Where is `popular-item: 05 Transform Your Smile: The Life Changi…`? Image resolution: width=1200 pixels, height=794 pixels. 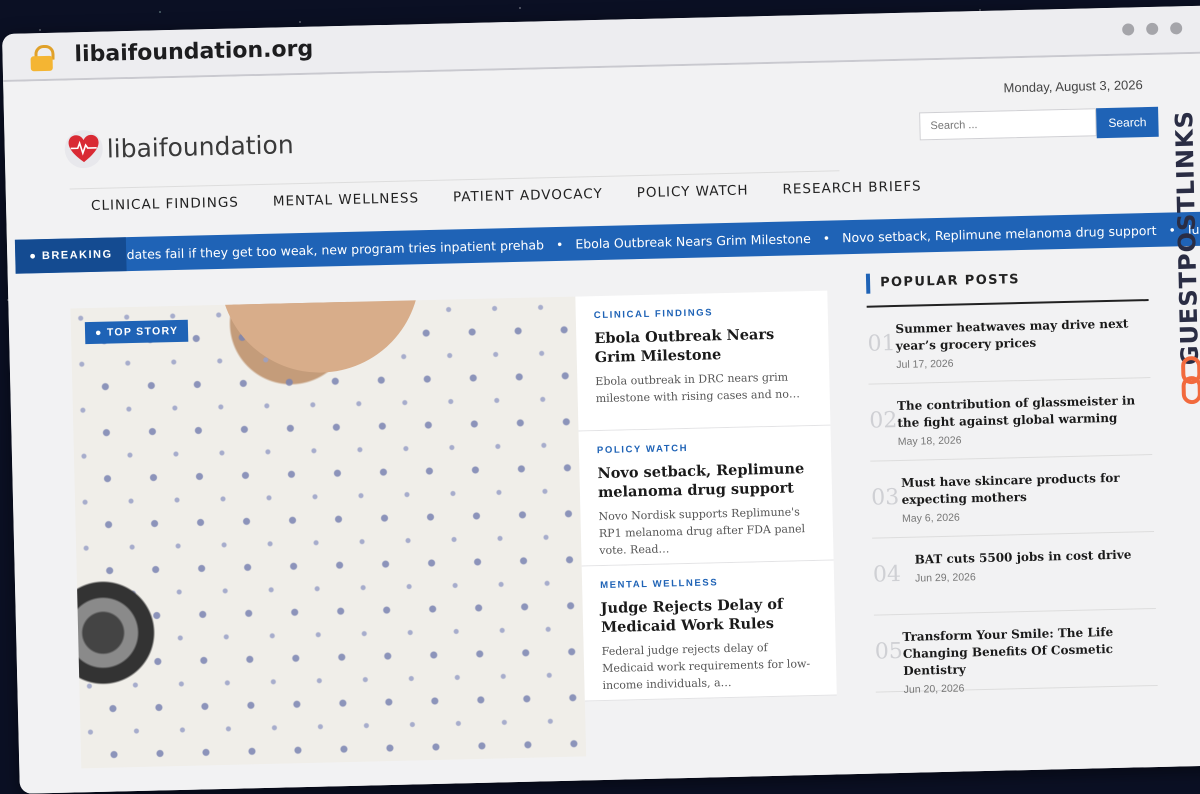
popular-item: 05 Transform Your Smile: The Life Changi… is located at coordinates (1015, 652).